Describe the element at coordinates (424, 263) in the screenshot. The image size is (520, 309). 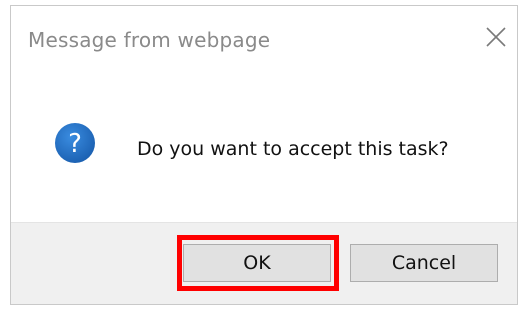
I see `cancel-button: Cancel` at that location.